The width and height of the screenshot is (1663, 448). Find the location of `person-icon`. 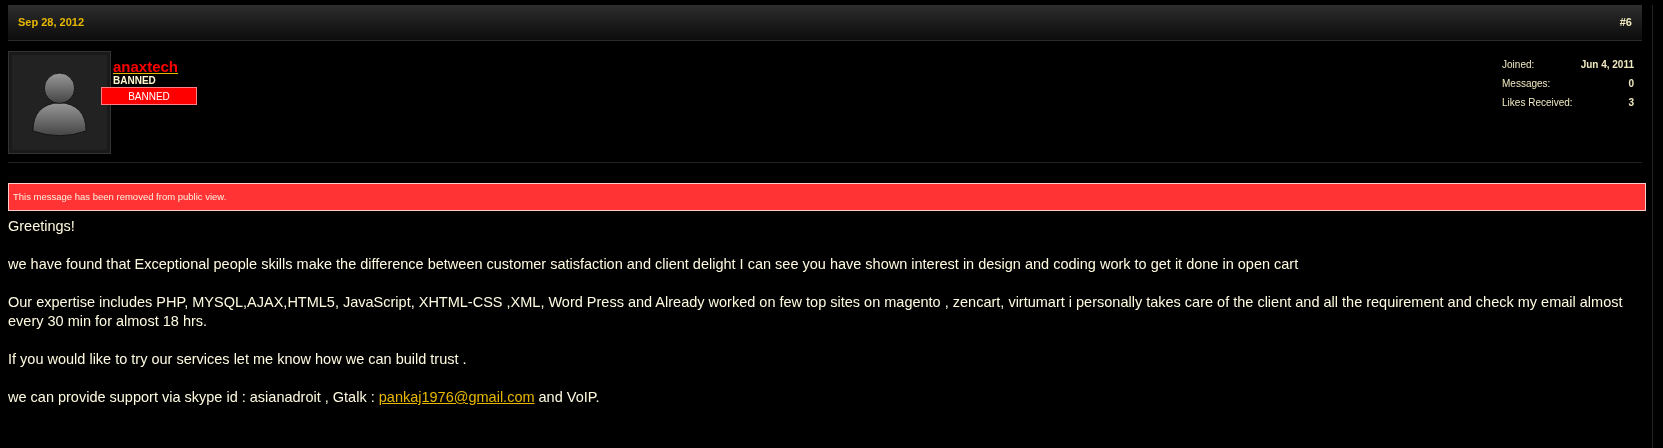

person-icon is located at coordinates (59, 102).